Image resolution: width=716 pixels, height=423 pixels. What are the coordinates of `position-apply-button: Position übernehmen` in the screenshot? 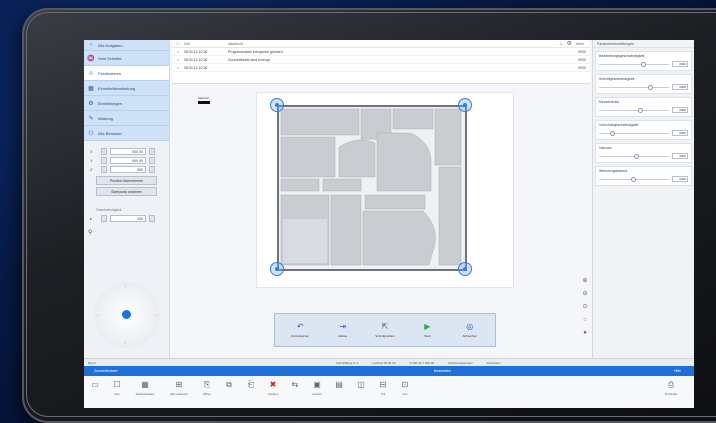 It's located at (126, 180).